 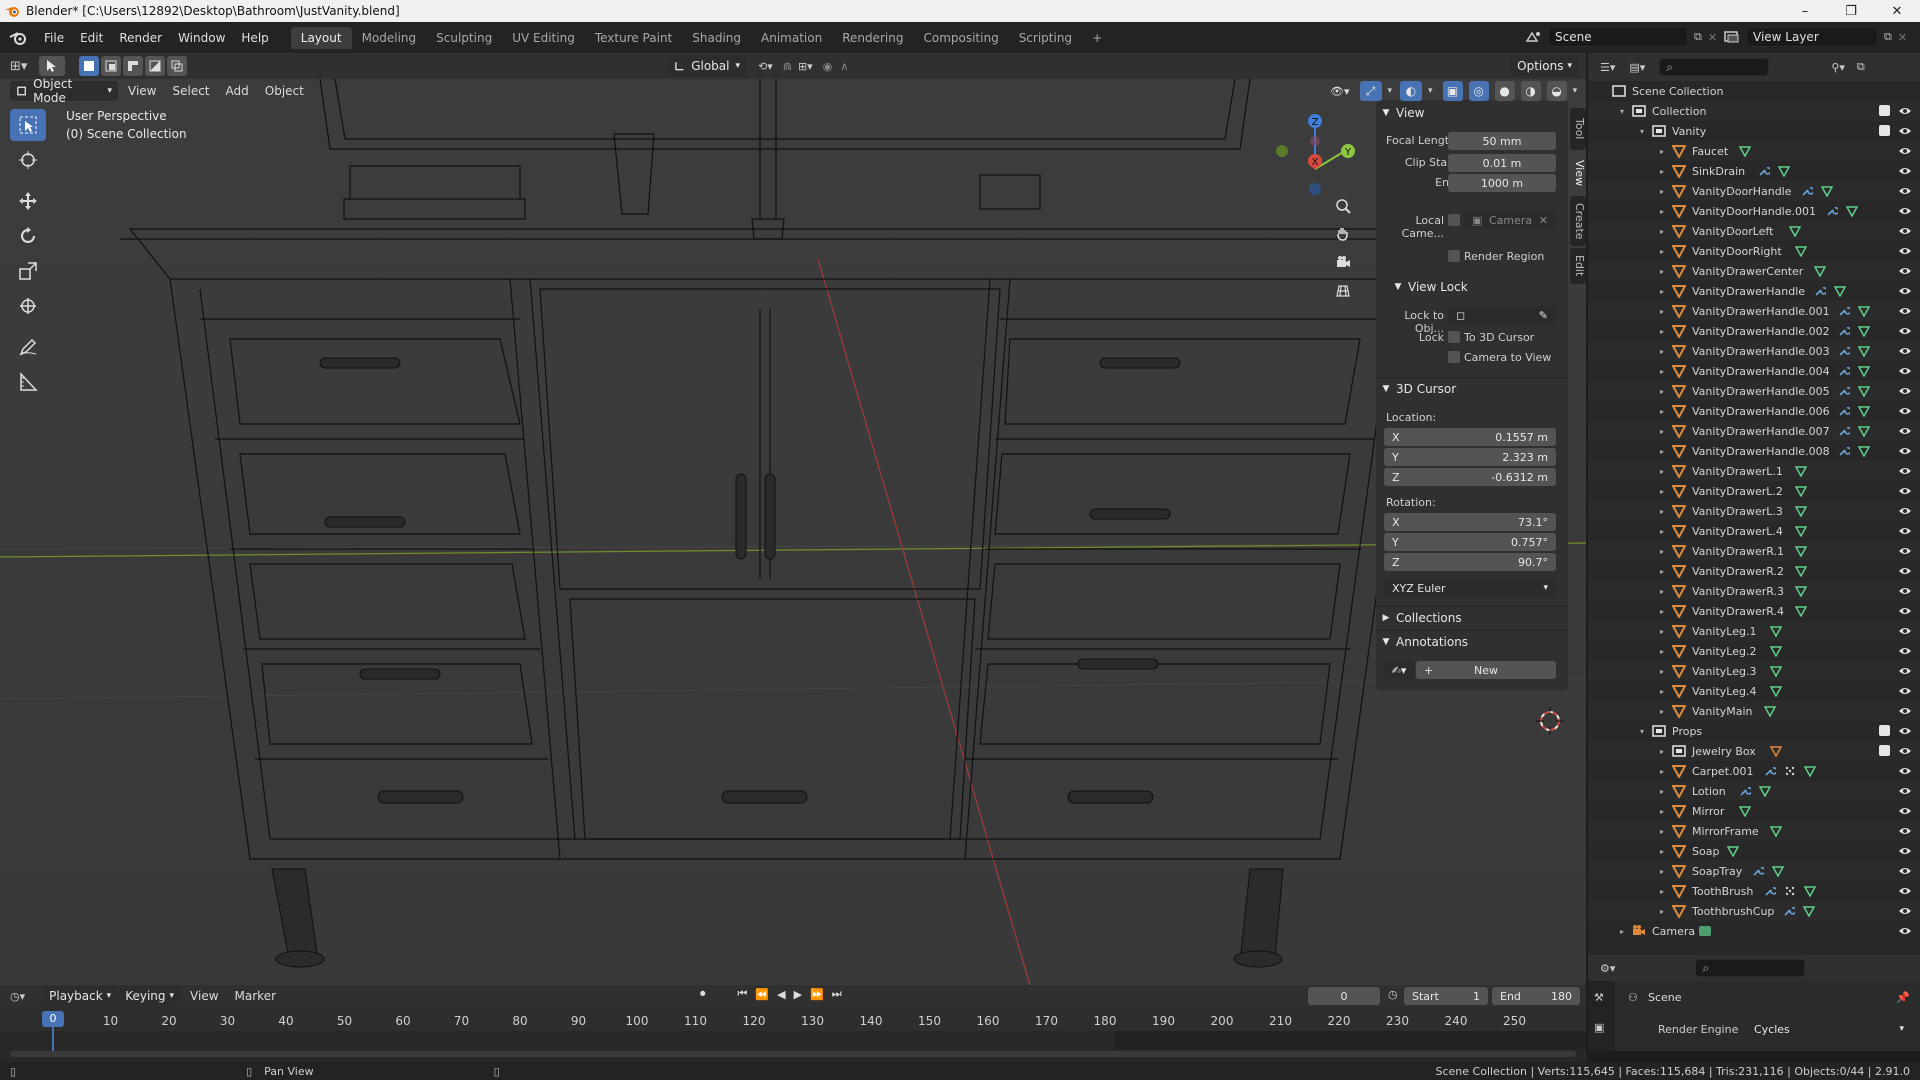 What do you see at coordinates (707, 66) in the screenshot?
I see `transform-orientation-dropdown: Global ▾` at bounding box center [707, 66].